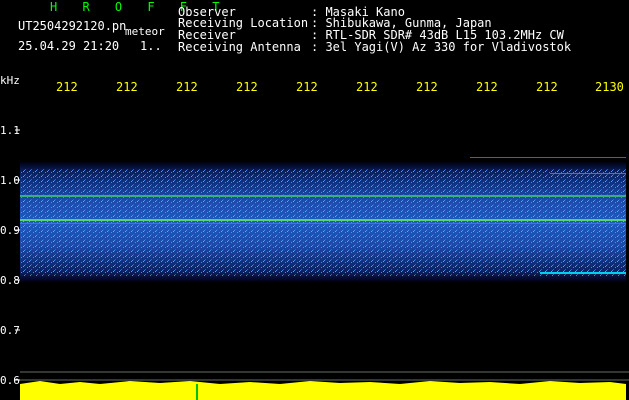 This screenshot has height=400, width=629. Describe the element at coordinates (609, 87) in the screenshot. I see `time-label: 2130` at that location.